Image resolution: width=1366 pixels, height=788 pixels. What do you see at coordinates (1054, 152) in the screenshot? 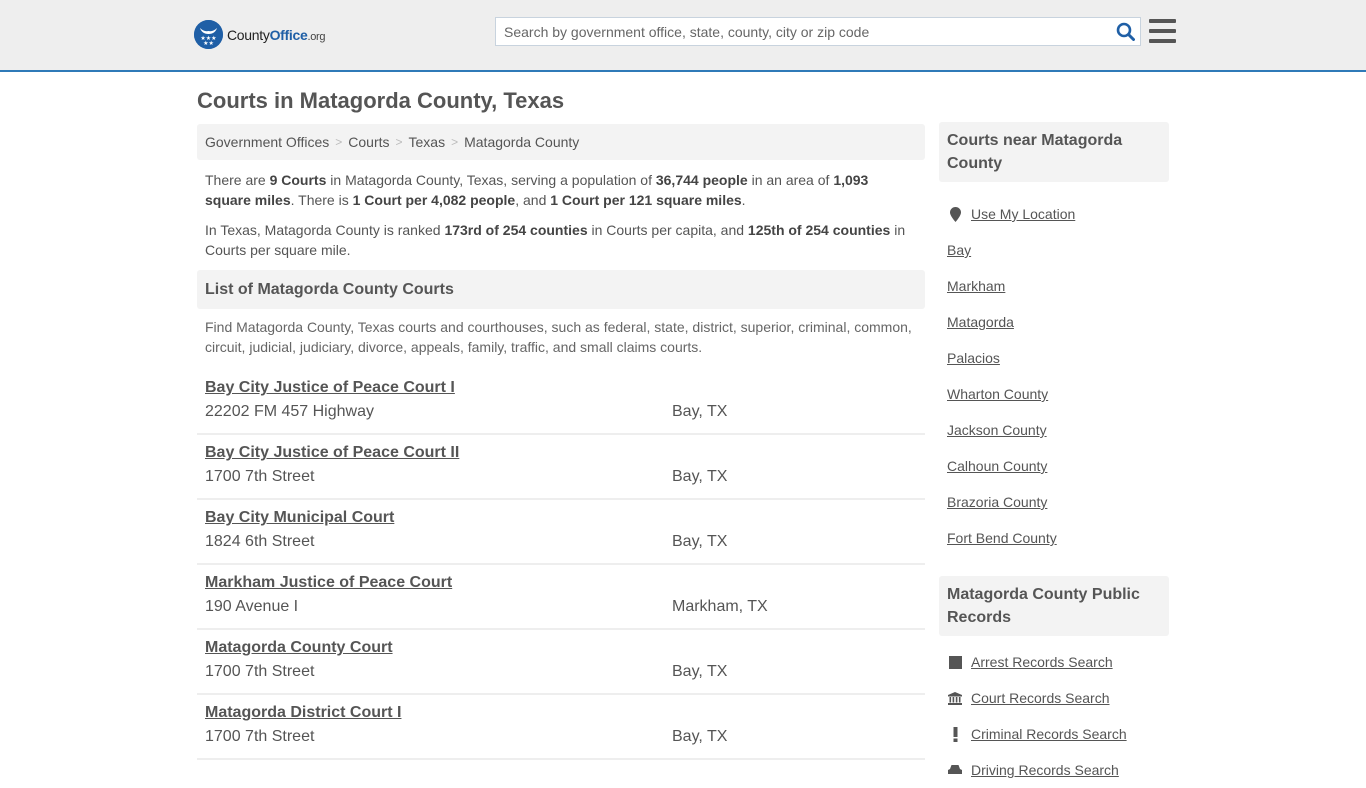
I see `courts-near-heading: Courts near Matagorda County` at bounding box center [1054, 152].